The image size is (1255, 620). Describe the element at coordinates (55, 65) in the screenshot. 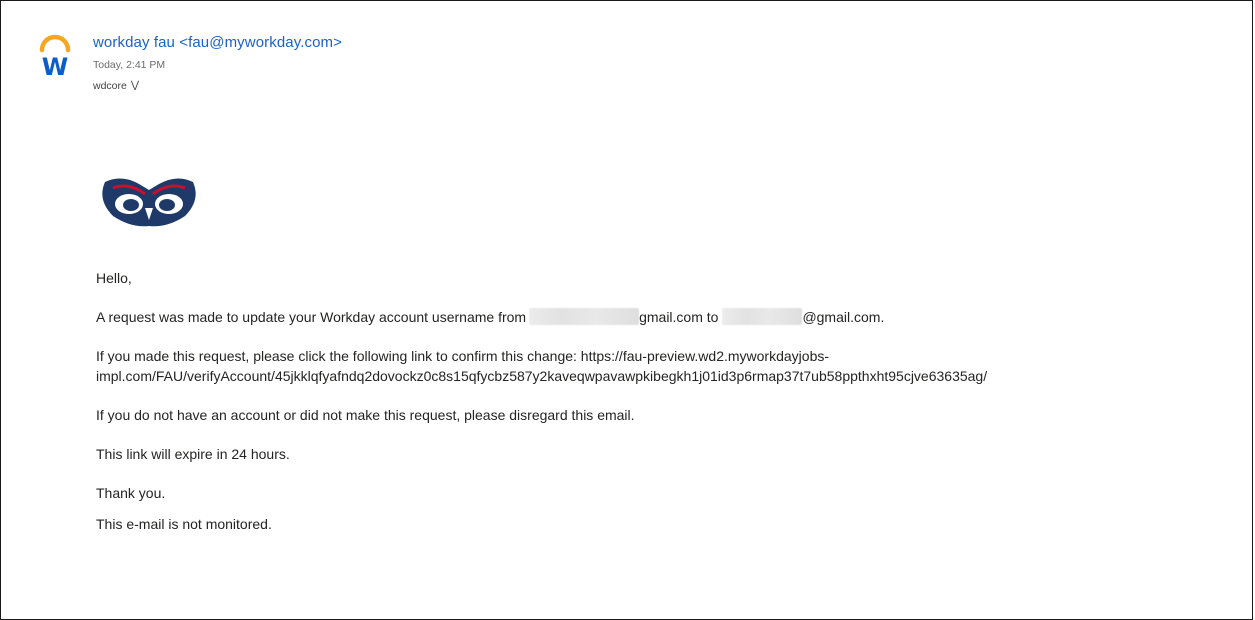

I see `svg-text: W` at that location.